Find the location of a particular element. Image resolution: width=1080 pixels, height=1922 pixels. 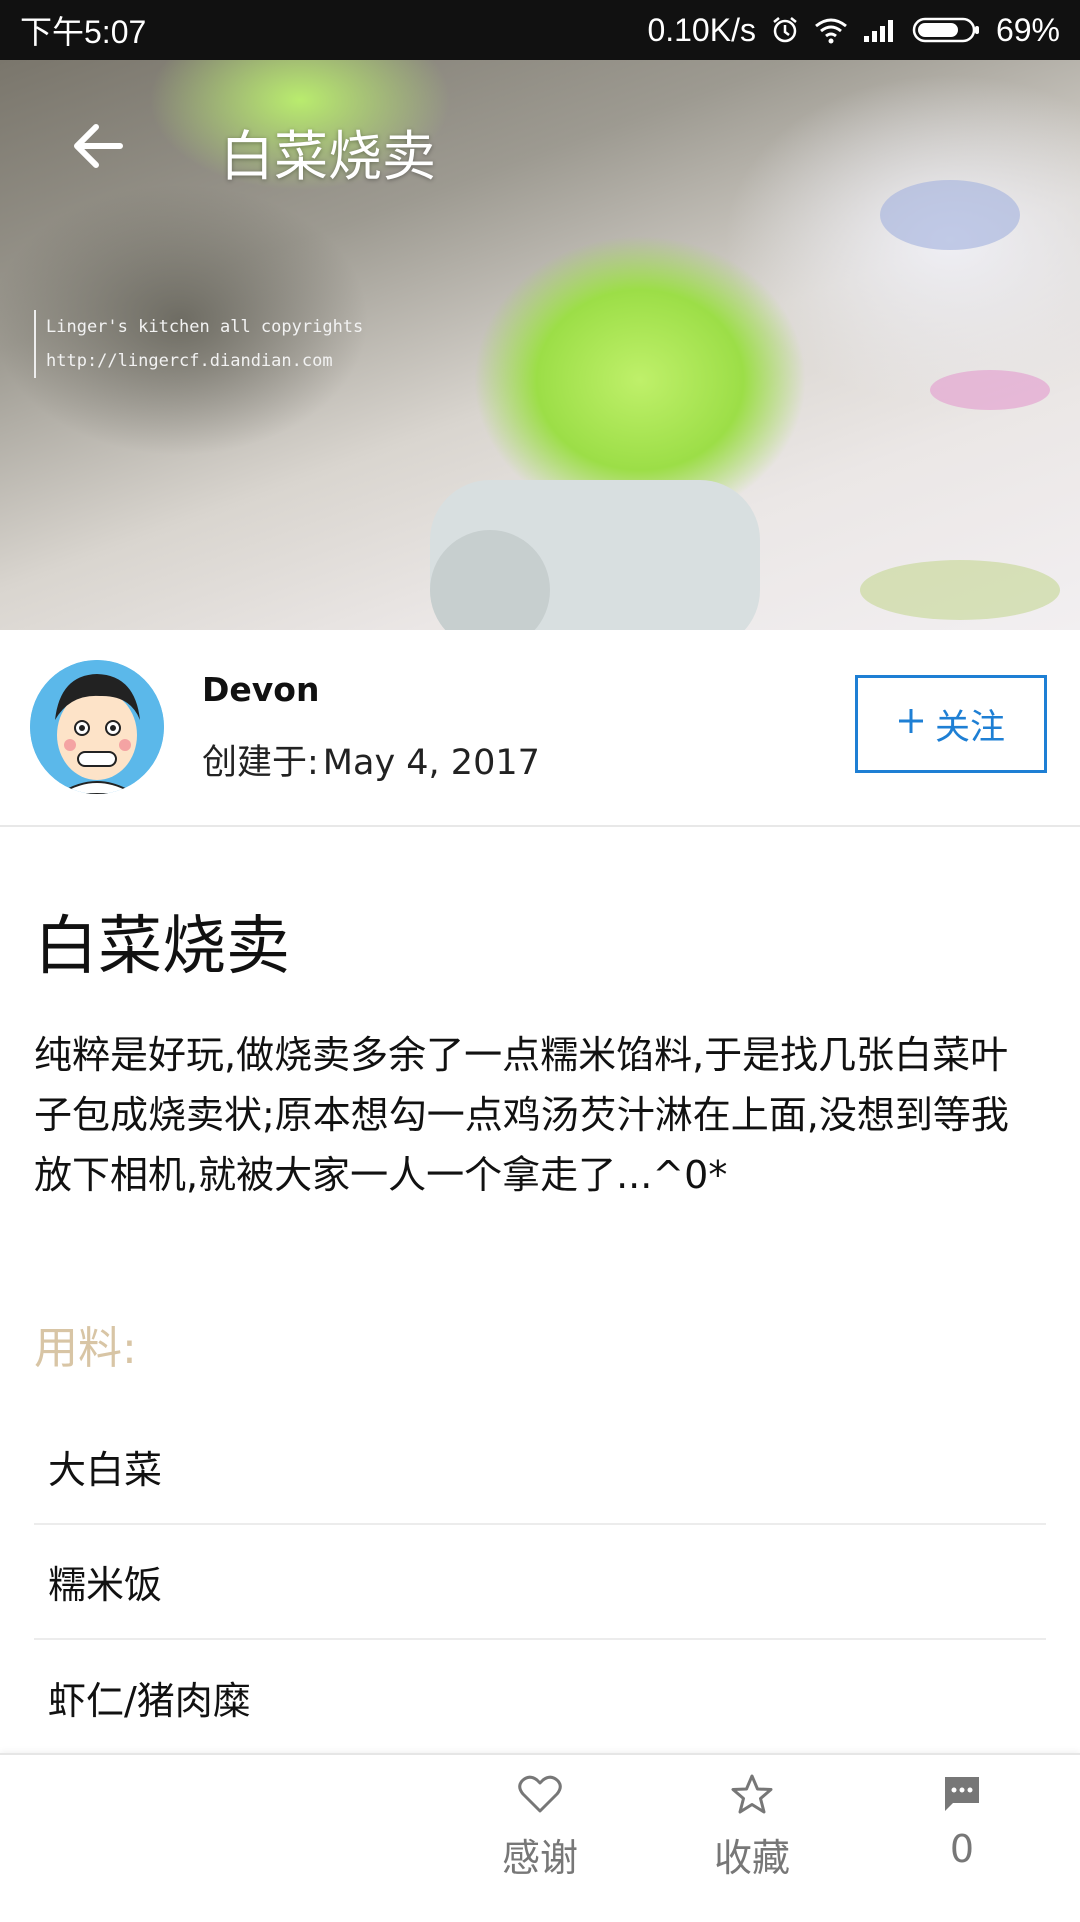

status-bar: 下午5:07 0.10K/s 69% is located at coordinates (540, 30).